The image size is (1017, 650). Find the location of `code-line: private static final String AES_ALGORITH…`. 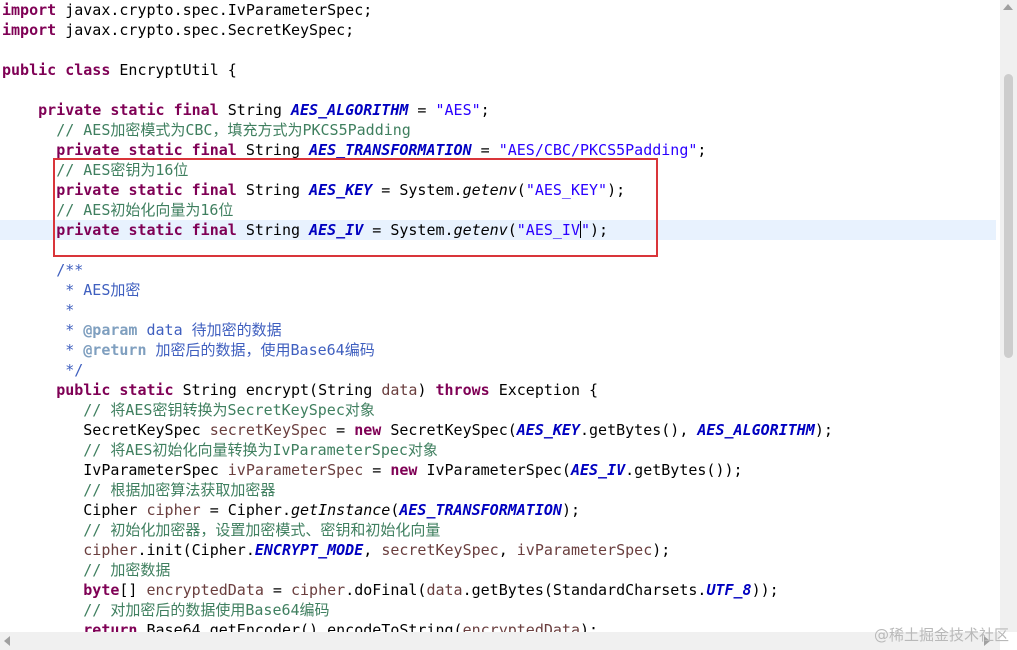

code-line: private static final String AES_ALGORITH… is located at coordinates (246, 110).